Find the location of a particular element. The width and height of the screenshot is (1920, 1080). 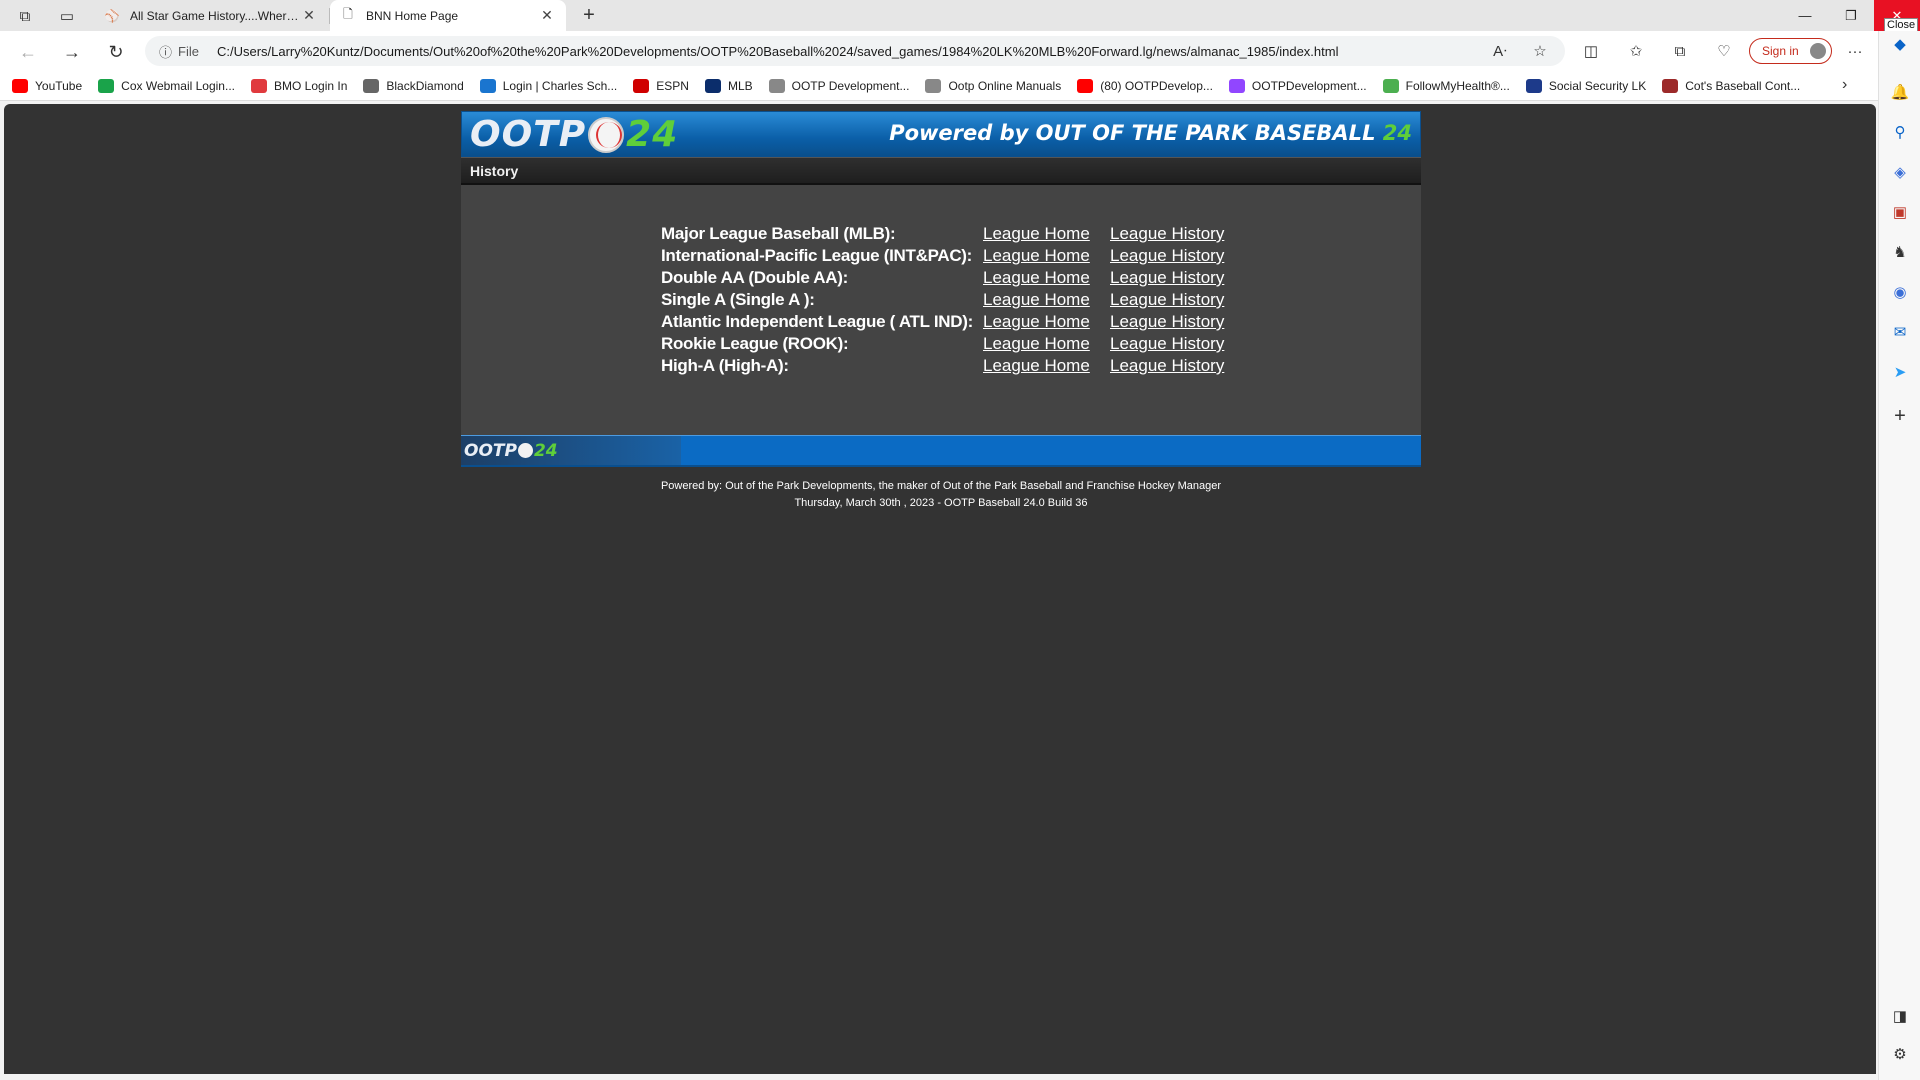

footer-logo-text: OOTP is located at coordinates (490, 450).